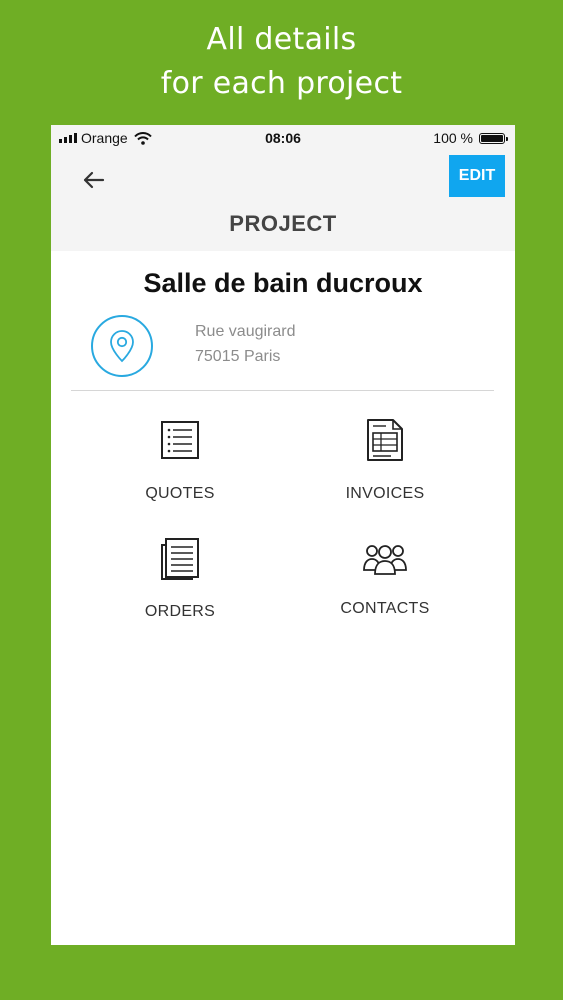 This screenshot has height=1000, width=563. Describe the element at coordinates (281, 83) in the screenshot. I see `promo-line-2: for each project` at that location.